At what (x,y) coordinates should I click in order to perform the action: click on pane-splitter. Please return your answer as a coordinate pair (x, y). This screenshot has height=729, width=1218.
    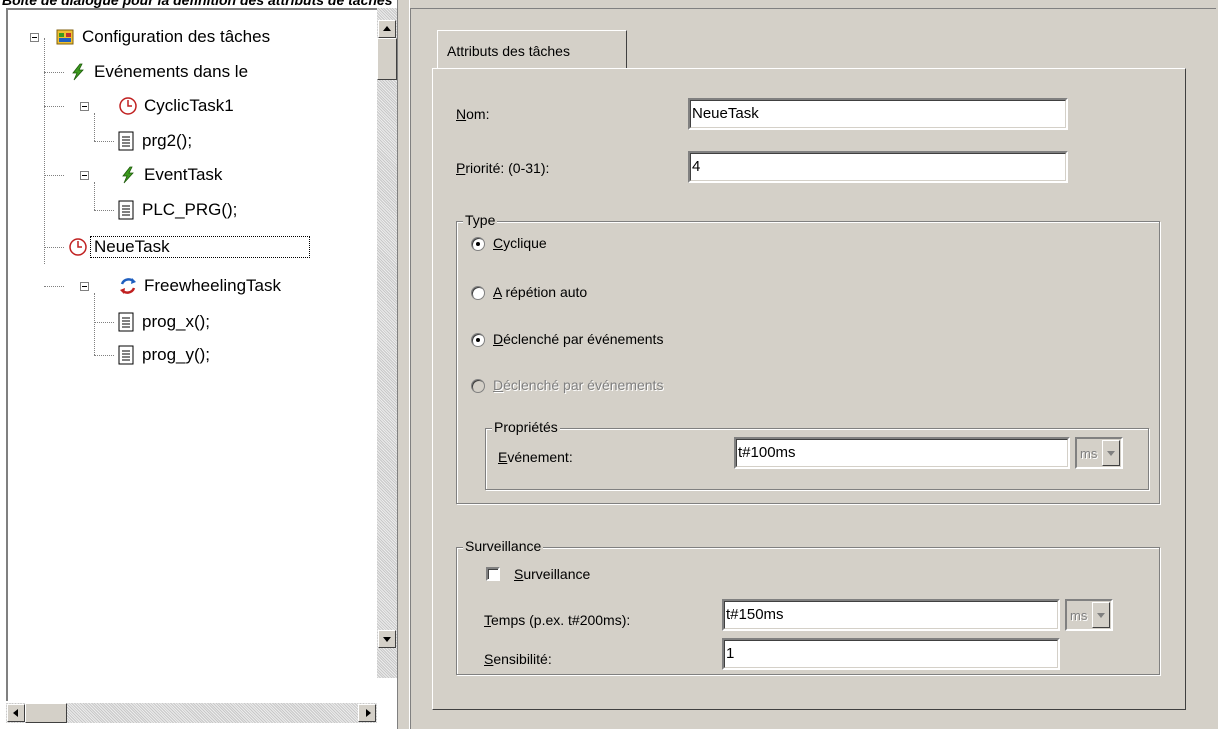
    Looking at the image, I should click on (403, 364).